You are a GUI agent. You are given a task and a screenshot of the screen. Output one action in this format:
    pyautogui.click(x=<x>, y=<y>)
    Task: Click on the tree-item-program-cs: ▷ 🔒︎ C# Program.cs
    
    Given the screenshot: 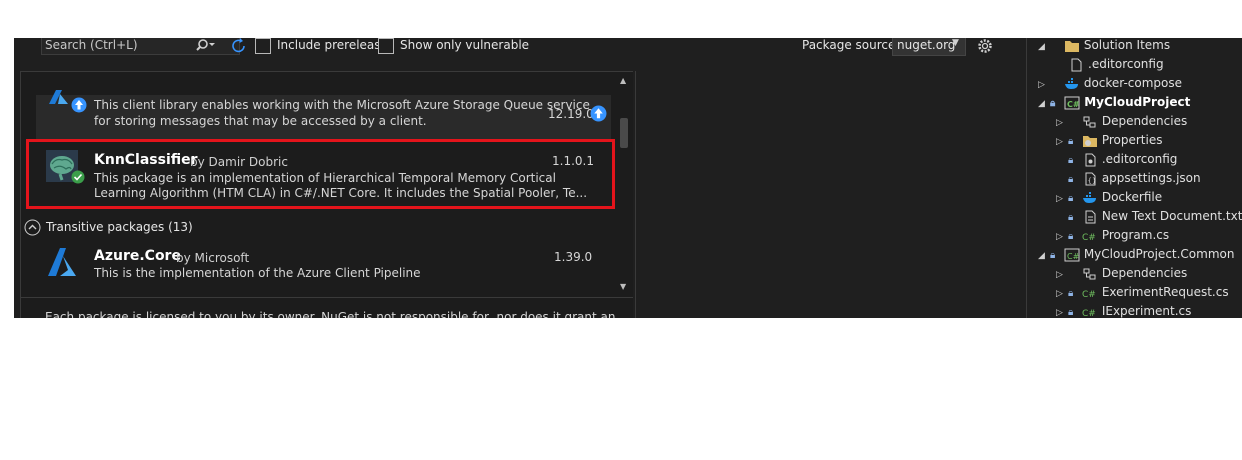 What is the action you would take?
    pyautogui.click(x=1112, y=235)
    